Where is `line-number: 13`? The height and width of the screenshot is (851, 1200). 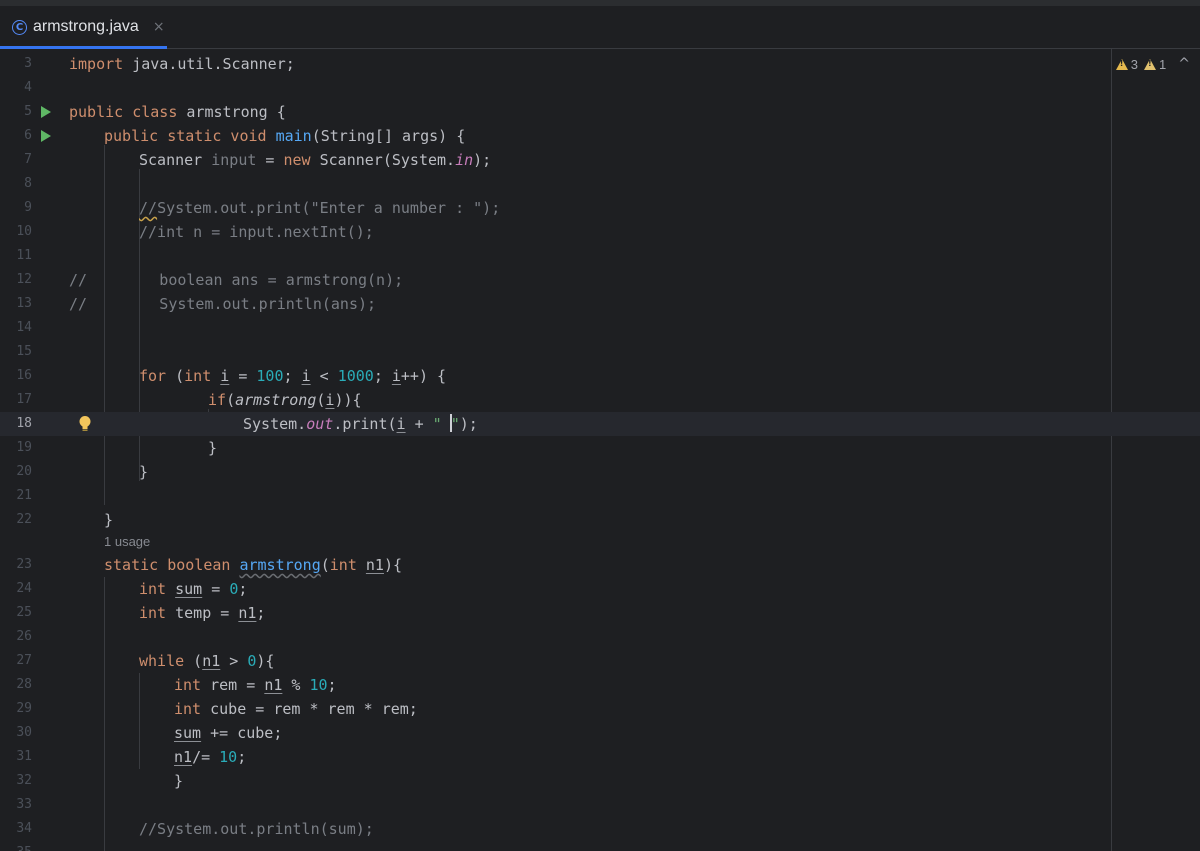 line-number: 13 is located at coordinates (24, 303).